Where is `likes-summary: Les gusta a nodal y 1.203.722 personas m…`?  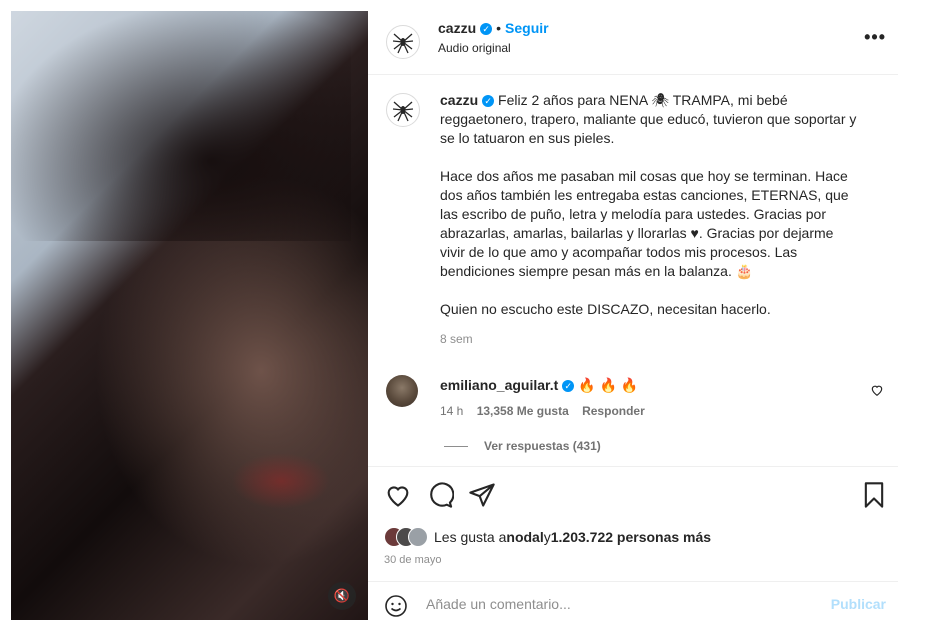
likes-summary: Les gusta a nodal y 1.203.722 personas m… is located at coordinates (547, 537).